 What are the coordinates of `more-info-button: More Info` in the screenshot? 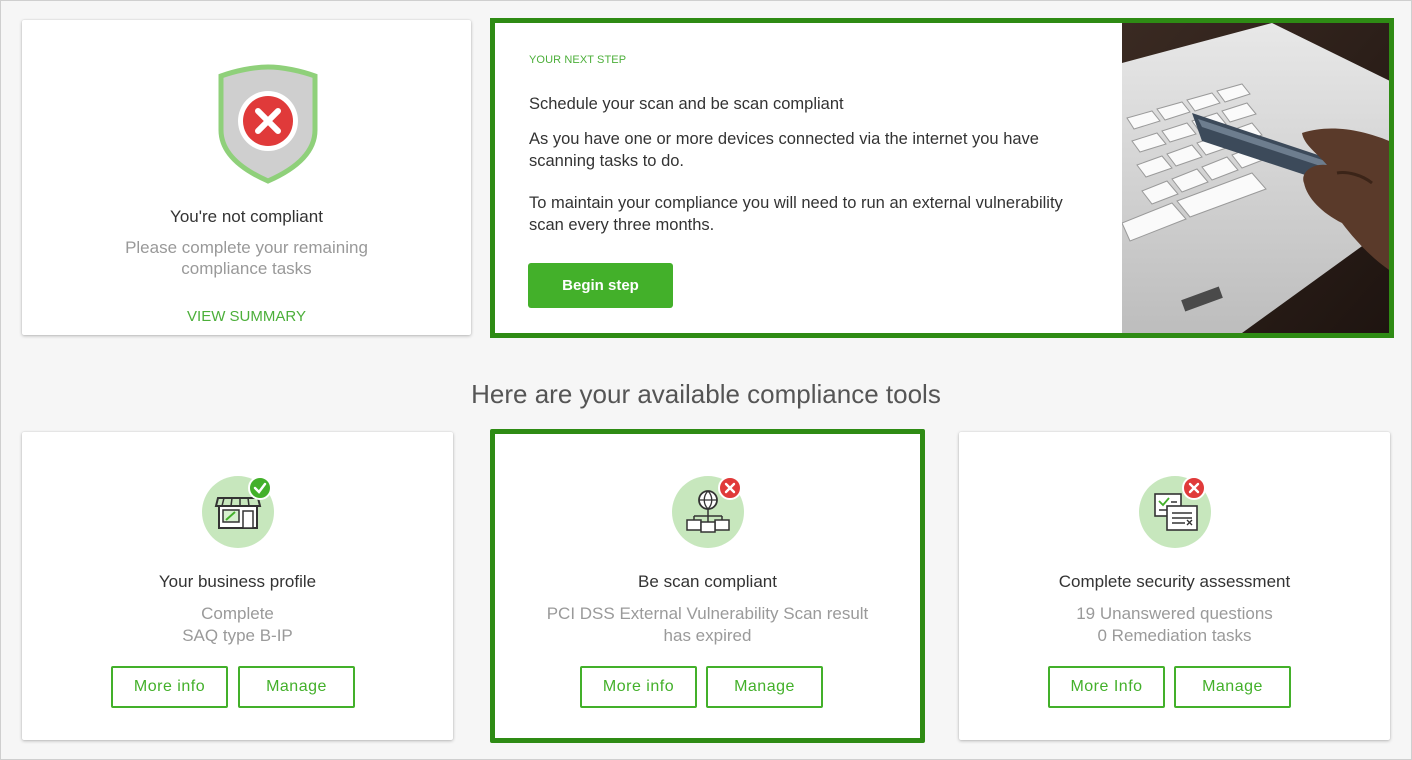 It's located at (1106, 687).